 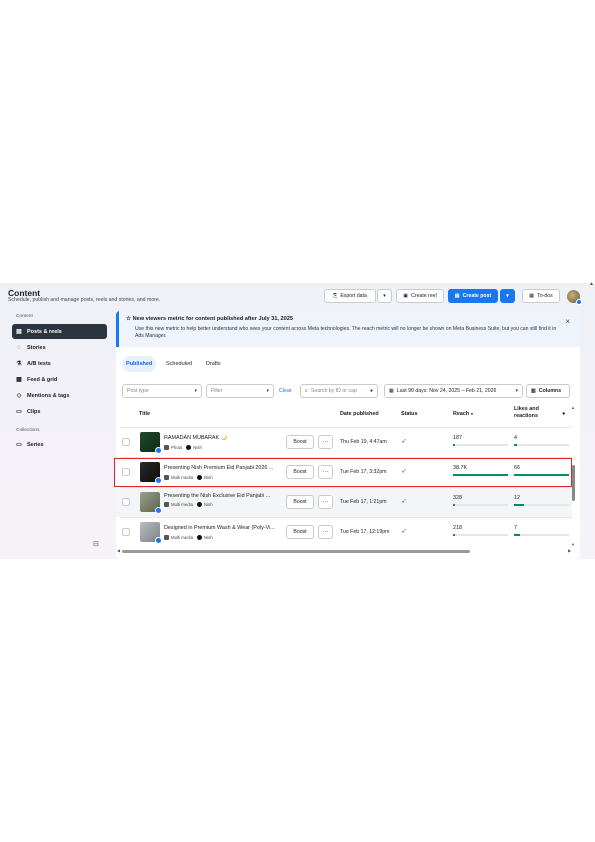 What do you see at coordinates (534, 413) in the screenshot?
I see `column-header-likes: Likes and reactions` at bounding box center [534, 413].